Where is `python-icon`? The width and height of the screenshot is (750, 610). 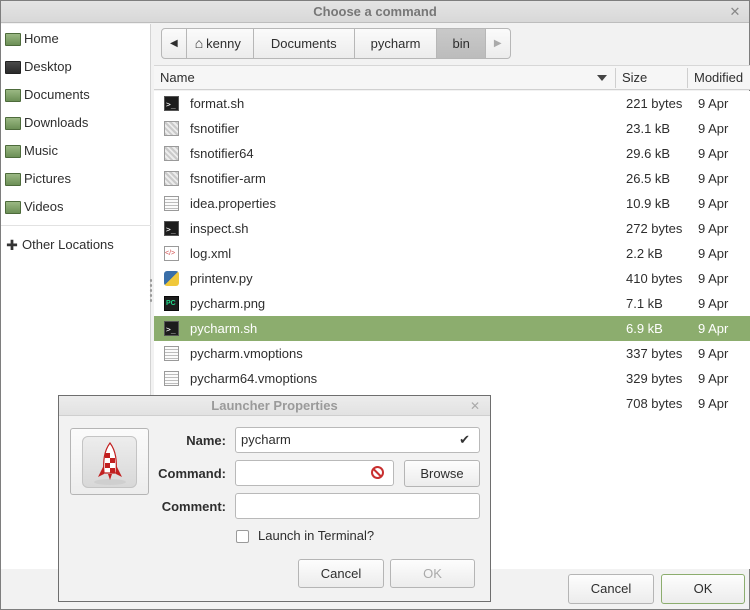
python-icon is located at coordinates (171, 278).